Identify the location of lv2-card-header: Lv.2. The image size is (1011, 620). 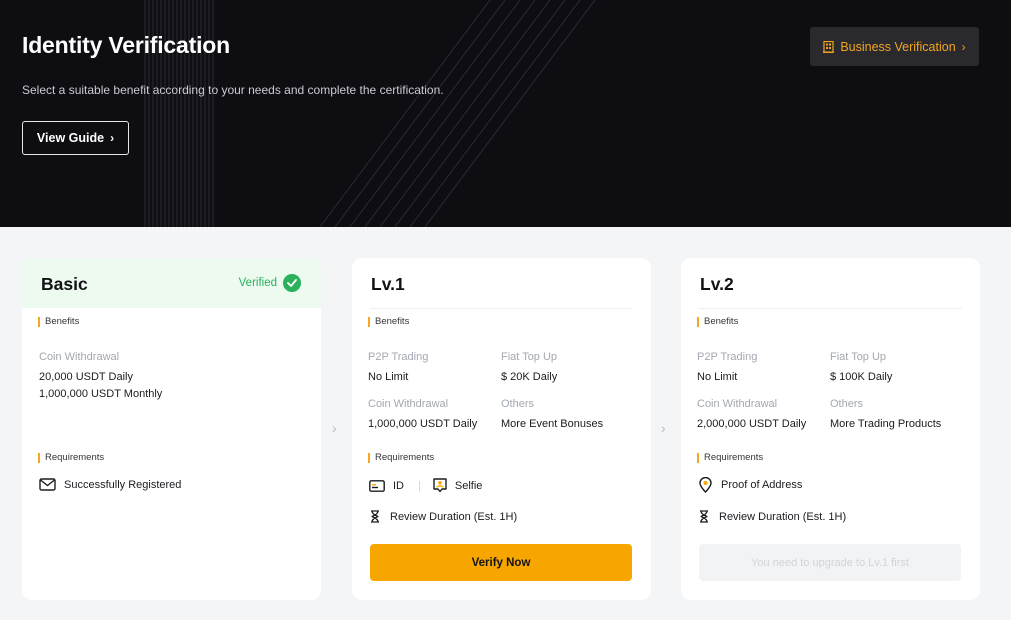
(830, 283).